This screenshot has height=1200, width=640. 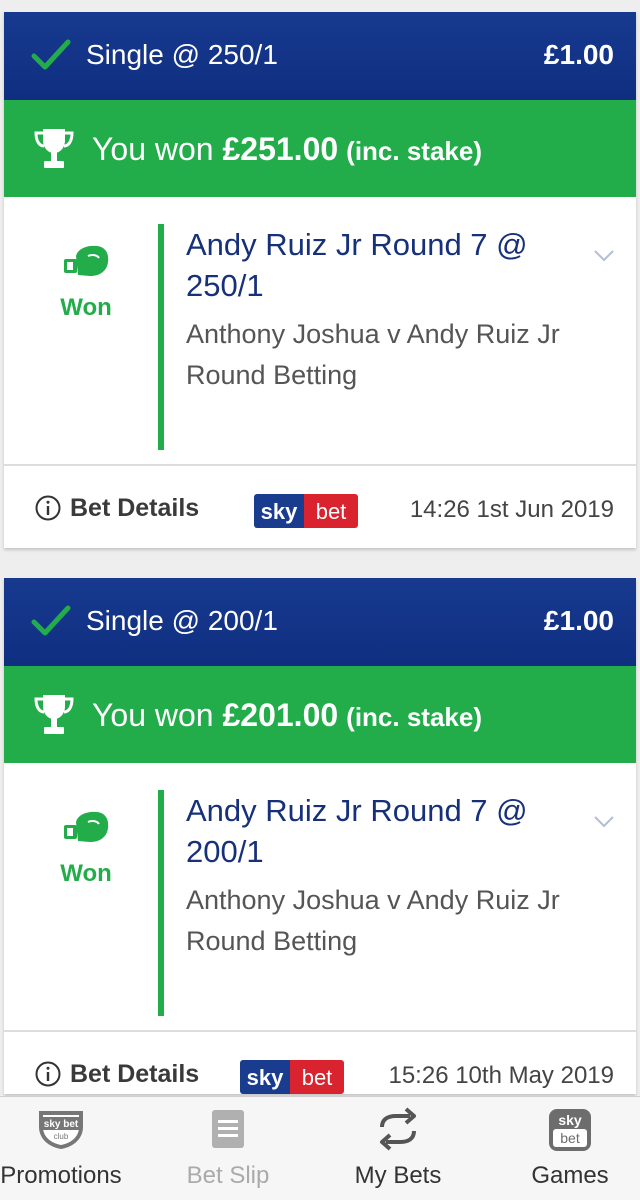 I want to click on svg-text: sky bet, so click(x=61, y=1124).